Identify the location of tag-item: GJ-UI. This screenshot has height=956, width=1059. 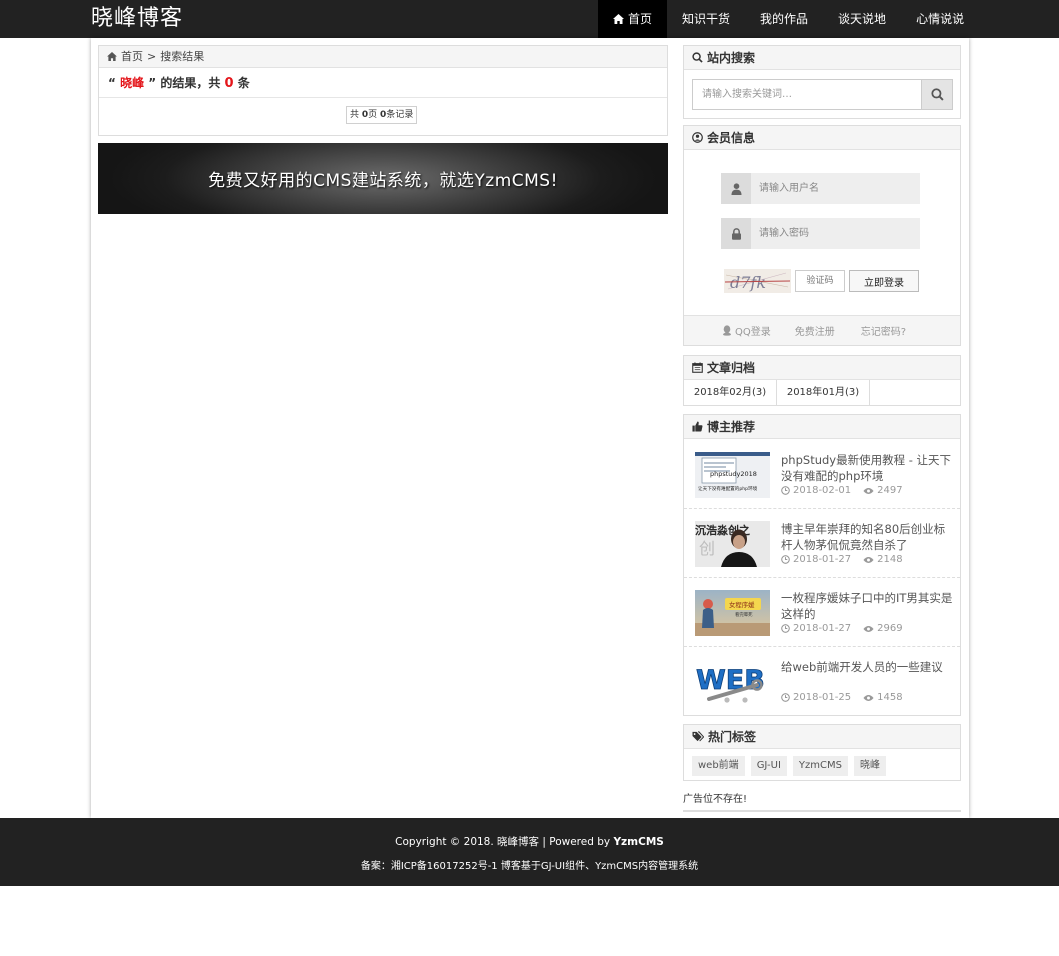
(768, 766).